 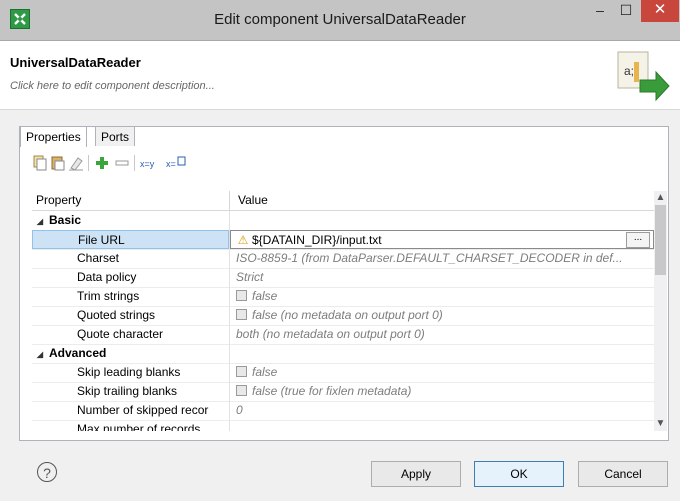 I want to click on category-label: ◢ Advanced, so click(x=130, y=353).